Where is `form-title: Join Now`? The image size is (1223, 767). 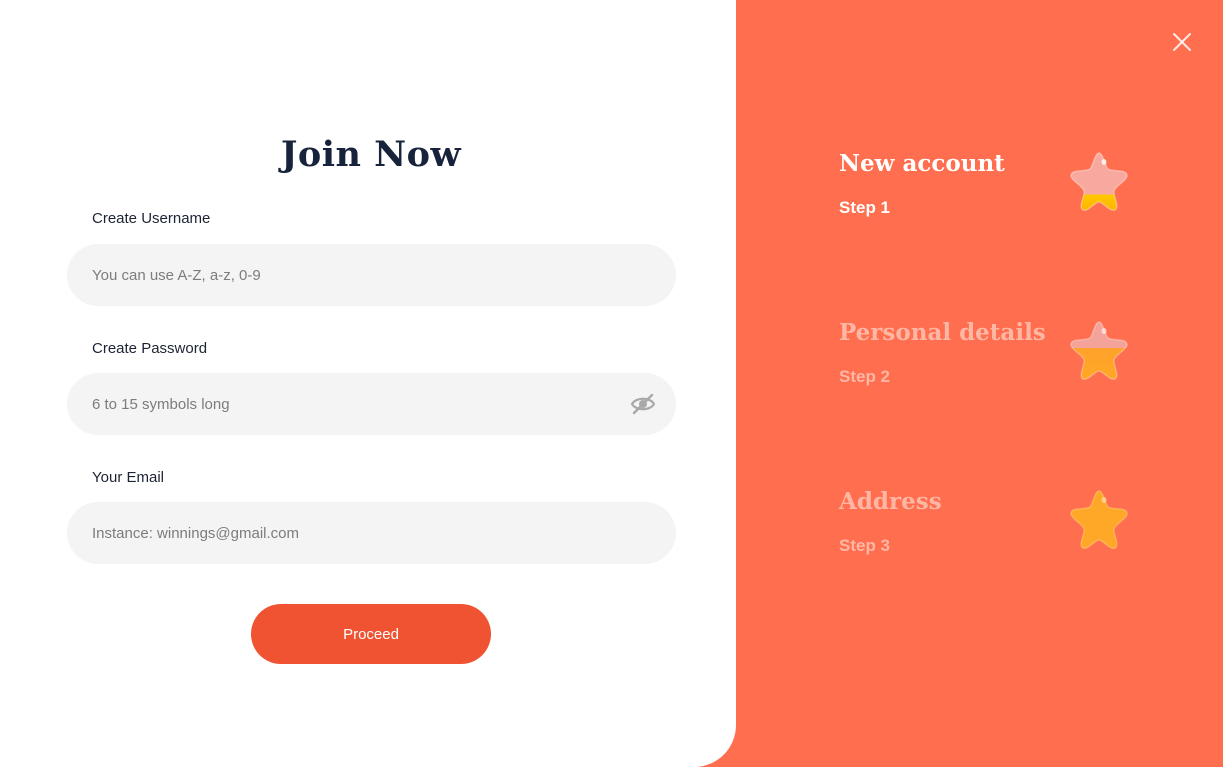
form-title: Join Now is located at coordinates (371, 154).